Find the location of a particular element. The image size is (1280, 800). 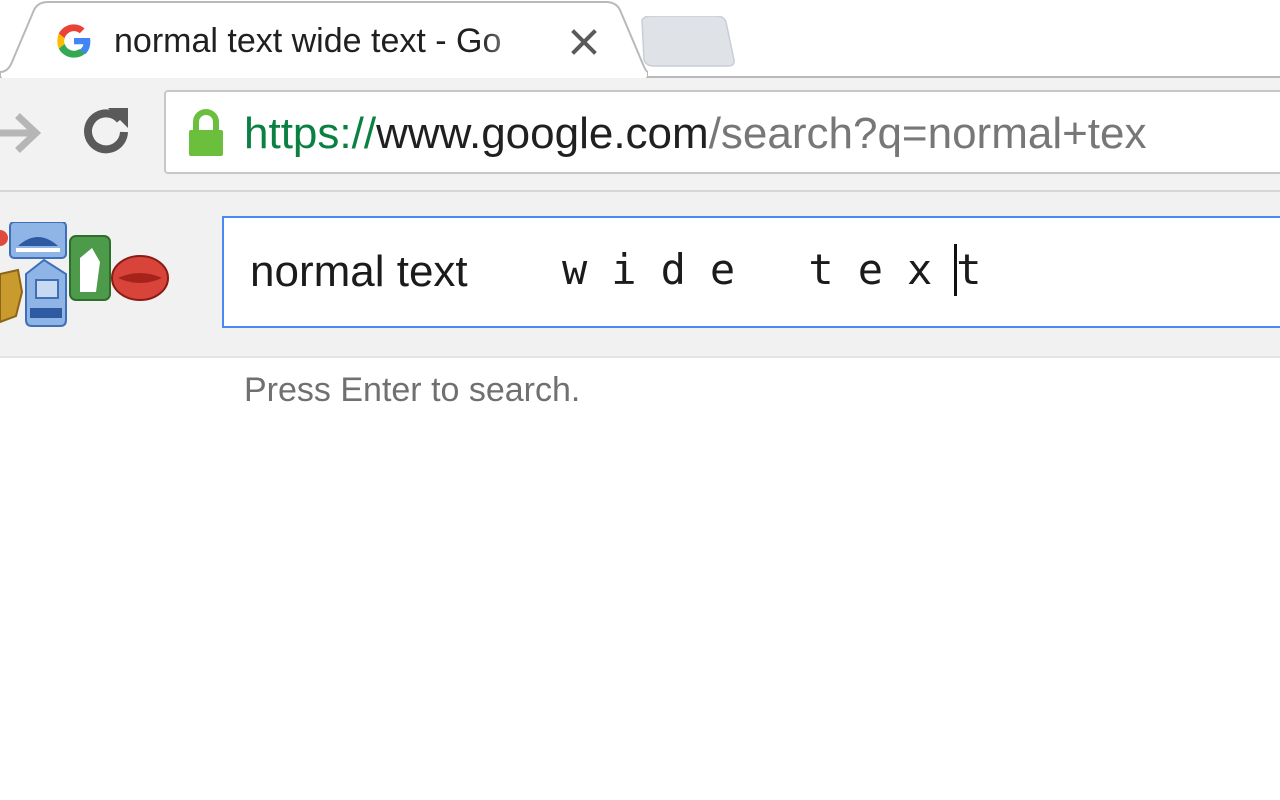

query-wide-text: wide text is located at coordinates (784, 269).